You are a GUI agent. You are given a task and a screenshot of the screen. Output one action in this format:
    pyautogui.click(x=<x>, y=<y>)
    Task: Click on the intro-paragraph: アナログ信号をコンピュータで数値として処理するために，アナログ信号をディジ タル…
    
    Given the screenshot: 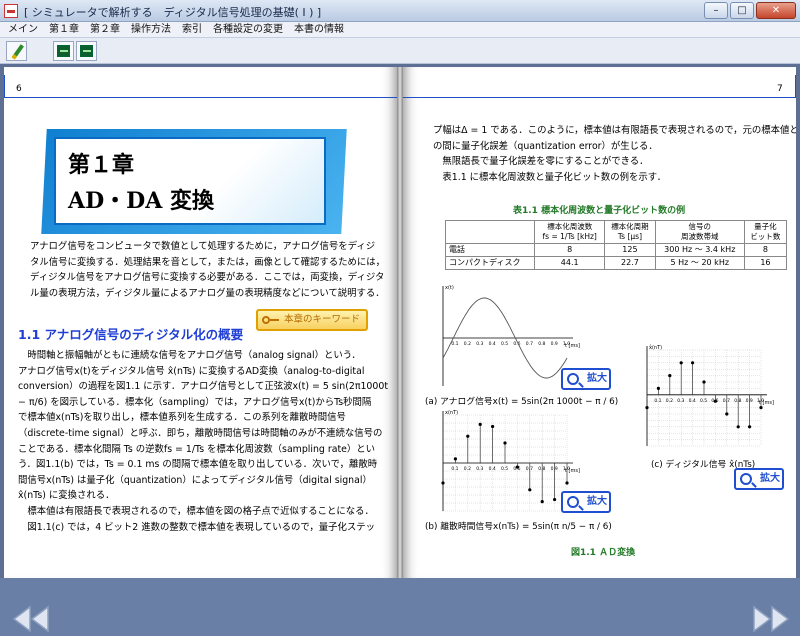 What is the action you would take?
    pyautogui.click(x=208, y=270)
    